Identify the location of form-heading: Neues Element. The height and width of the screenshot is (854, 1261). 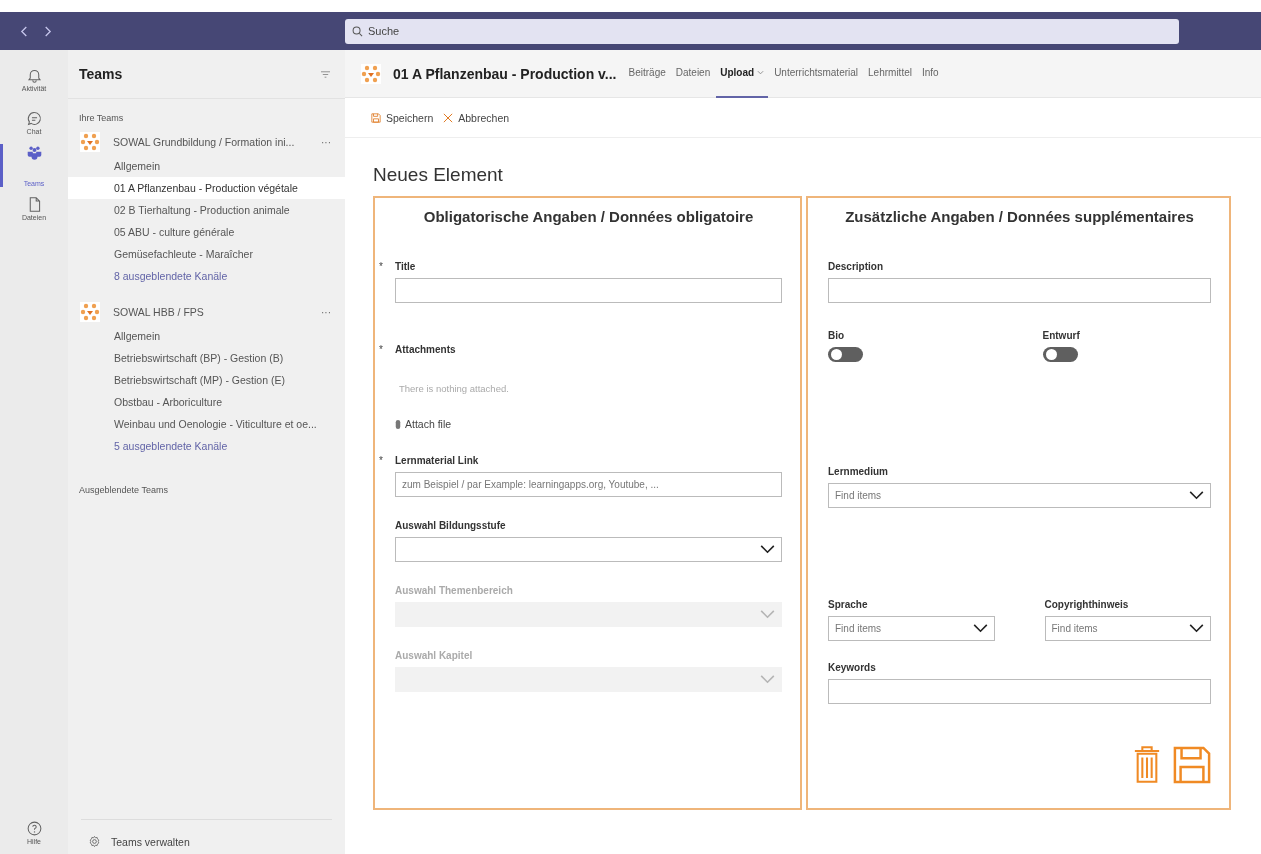
(438, 175).